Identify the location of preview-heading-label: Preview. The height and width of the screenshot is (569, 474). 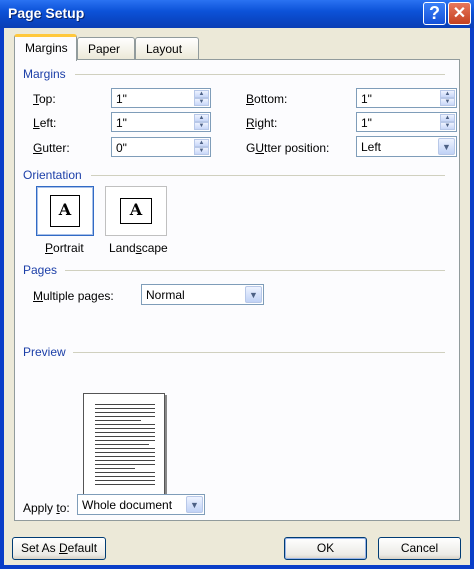
(44, 352).